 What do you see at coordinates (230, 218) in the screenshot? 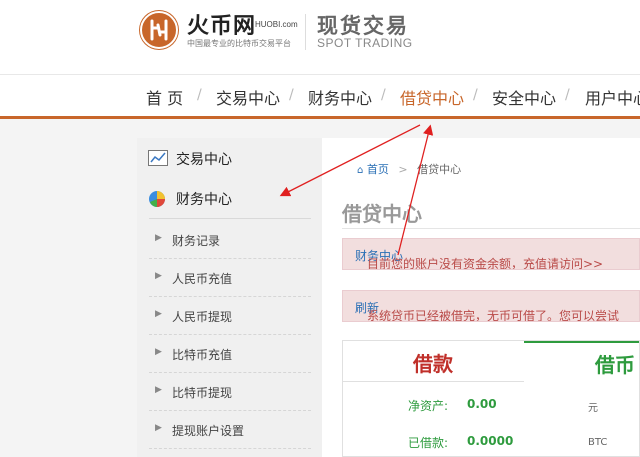
I see `sidebar-divider` at bounding box center [230, 218].